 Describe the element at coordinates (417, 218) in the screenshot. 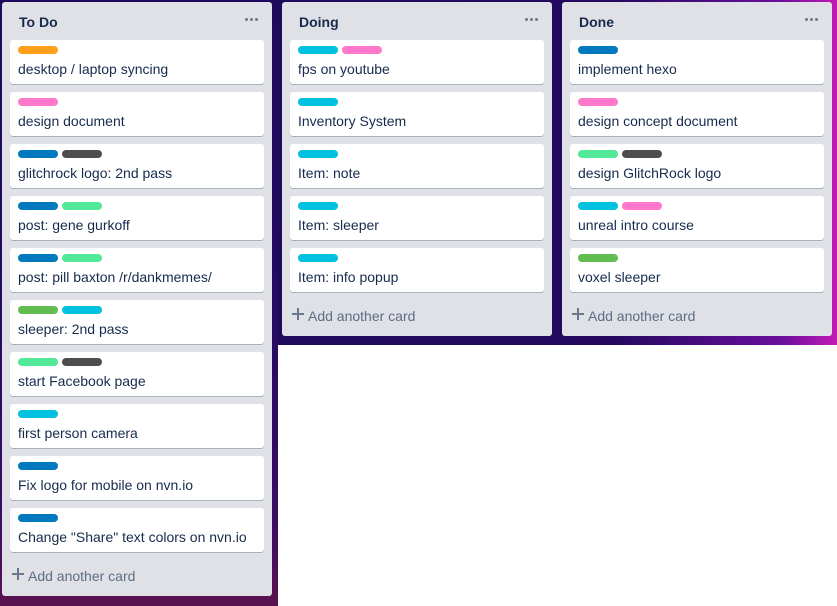

I see `card: Item: sleeper` at that location.